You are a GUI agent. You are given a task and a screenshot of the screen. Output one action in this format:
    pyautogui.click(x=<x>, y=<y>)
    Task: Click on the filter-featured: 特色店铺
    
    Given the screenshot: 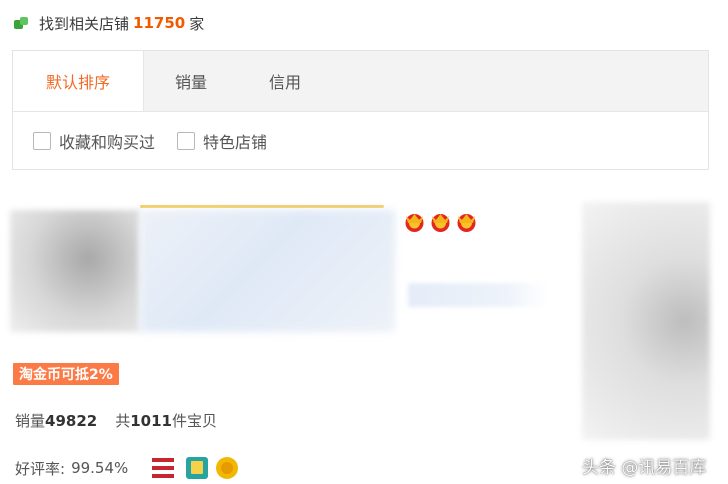 What is the action you would take?
    pyautogui.click(x=222, y=141)
    